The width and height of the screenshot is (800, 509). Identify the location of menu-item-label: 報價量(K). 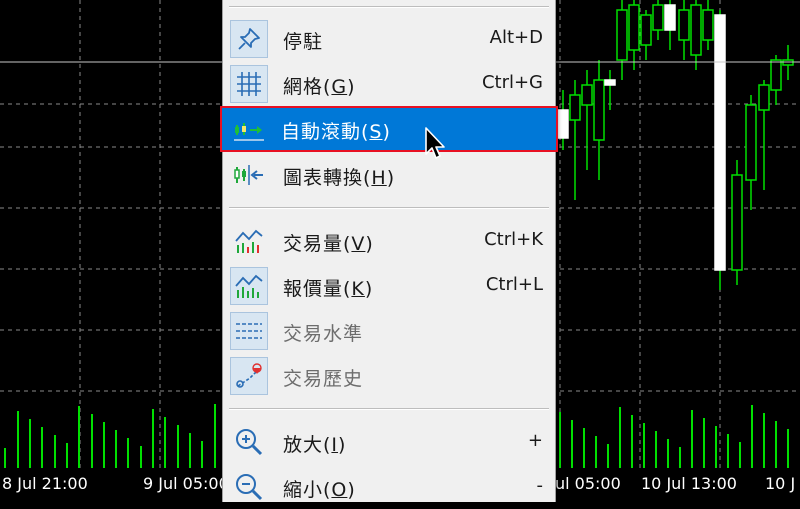
(328, 289).